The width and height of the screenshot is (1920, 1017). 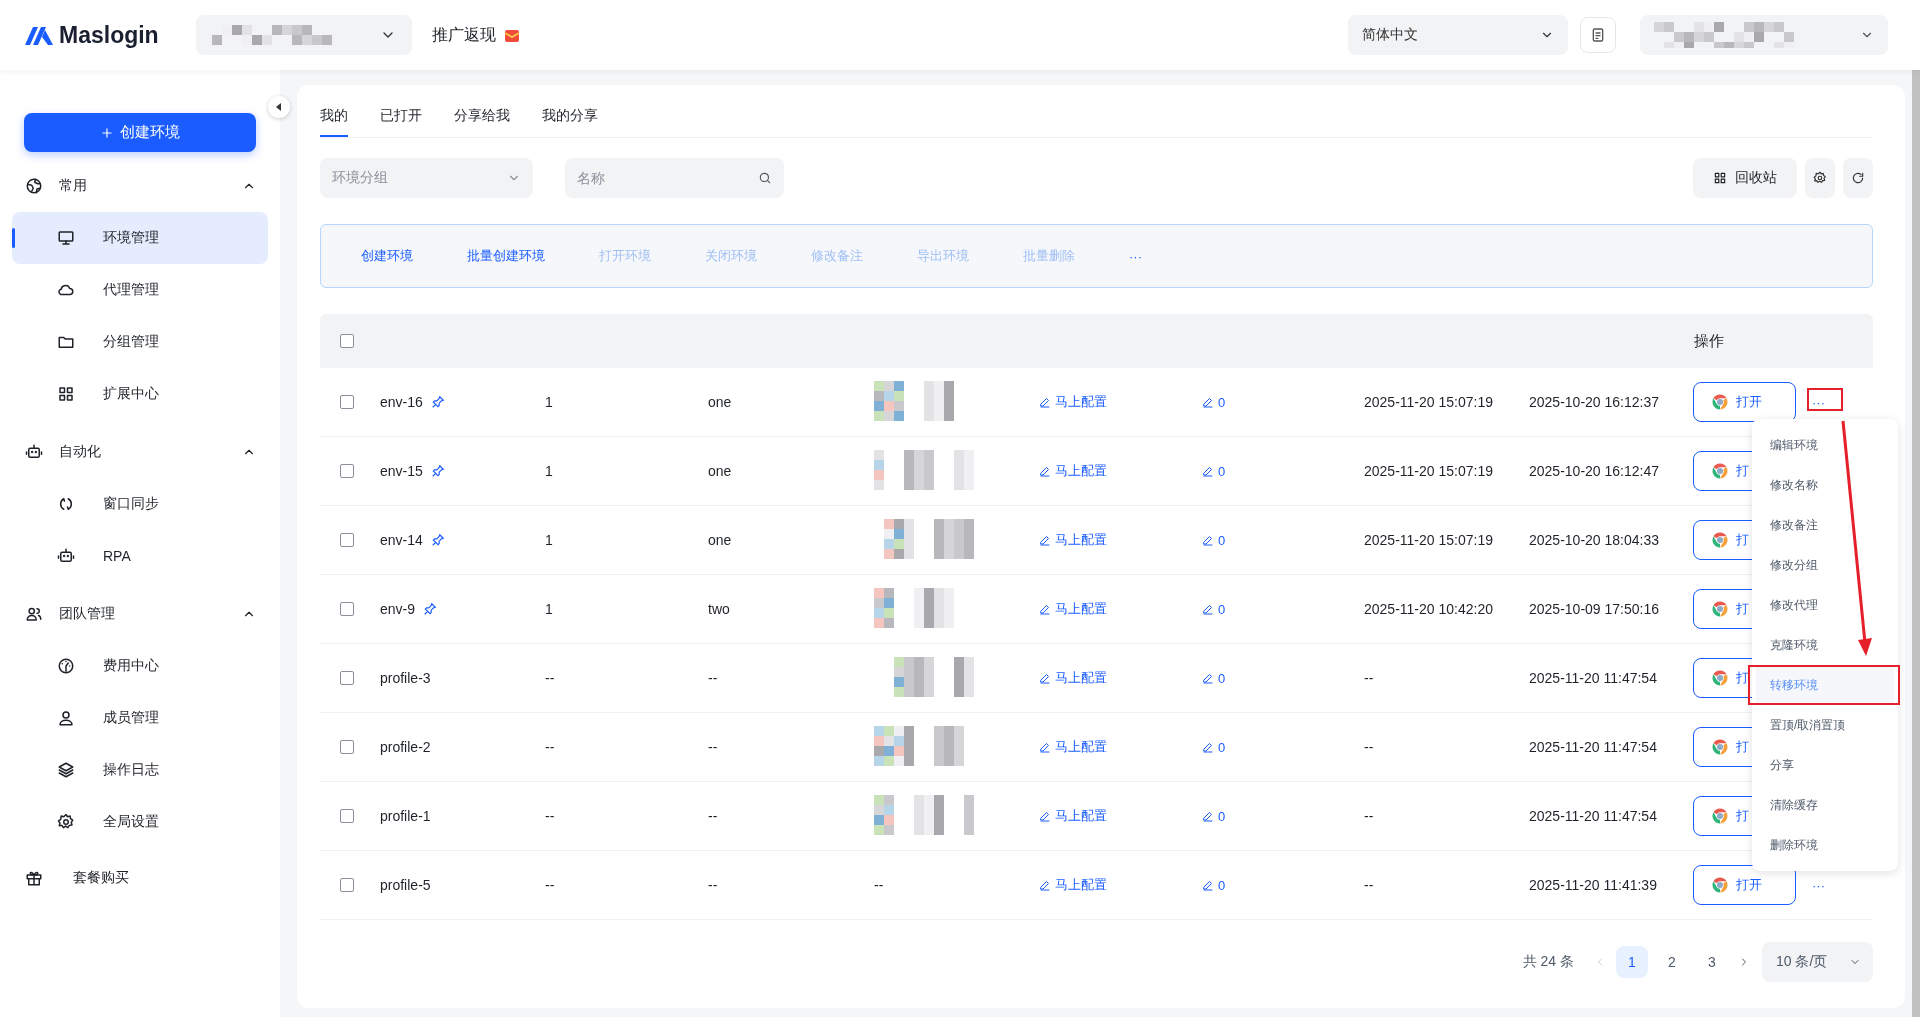 I want to click on tab: 分享给我, so click(x=482, y=122).